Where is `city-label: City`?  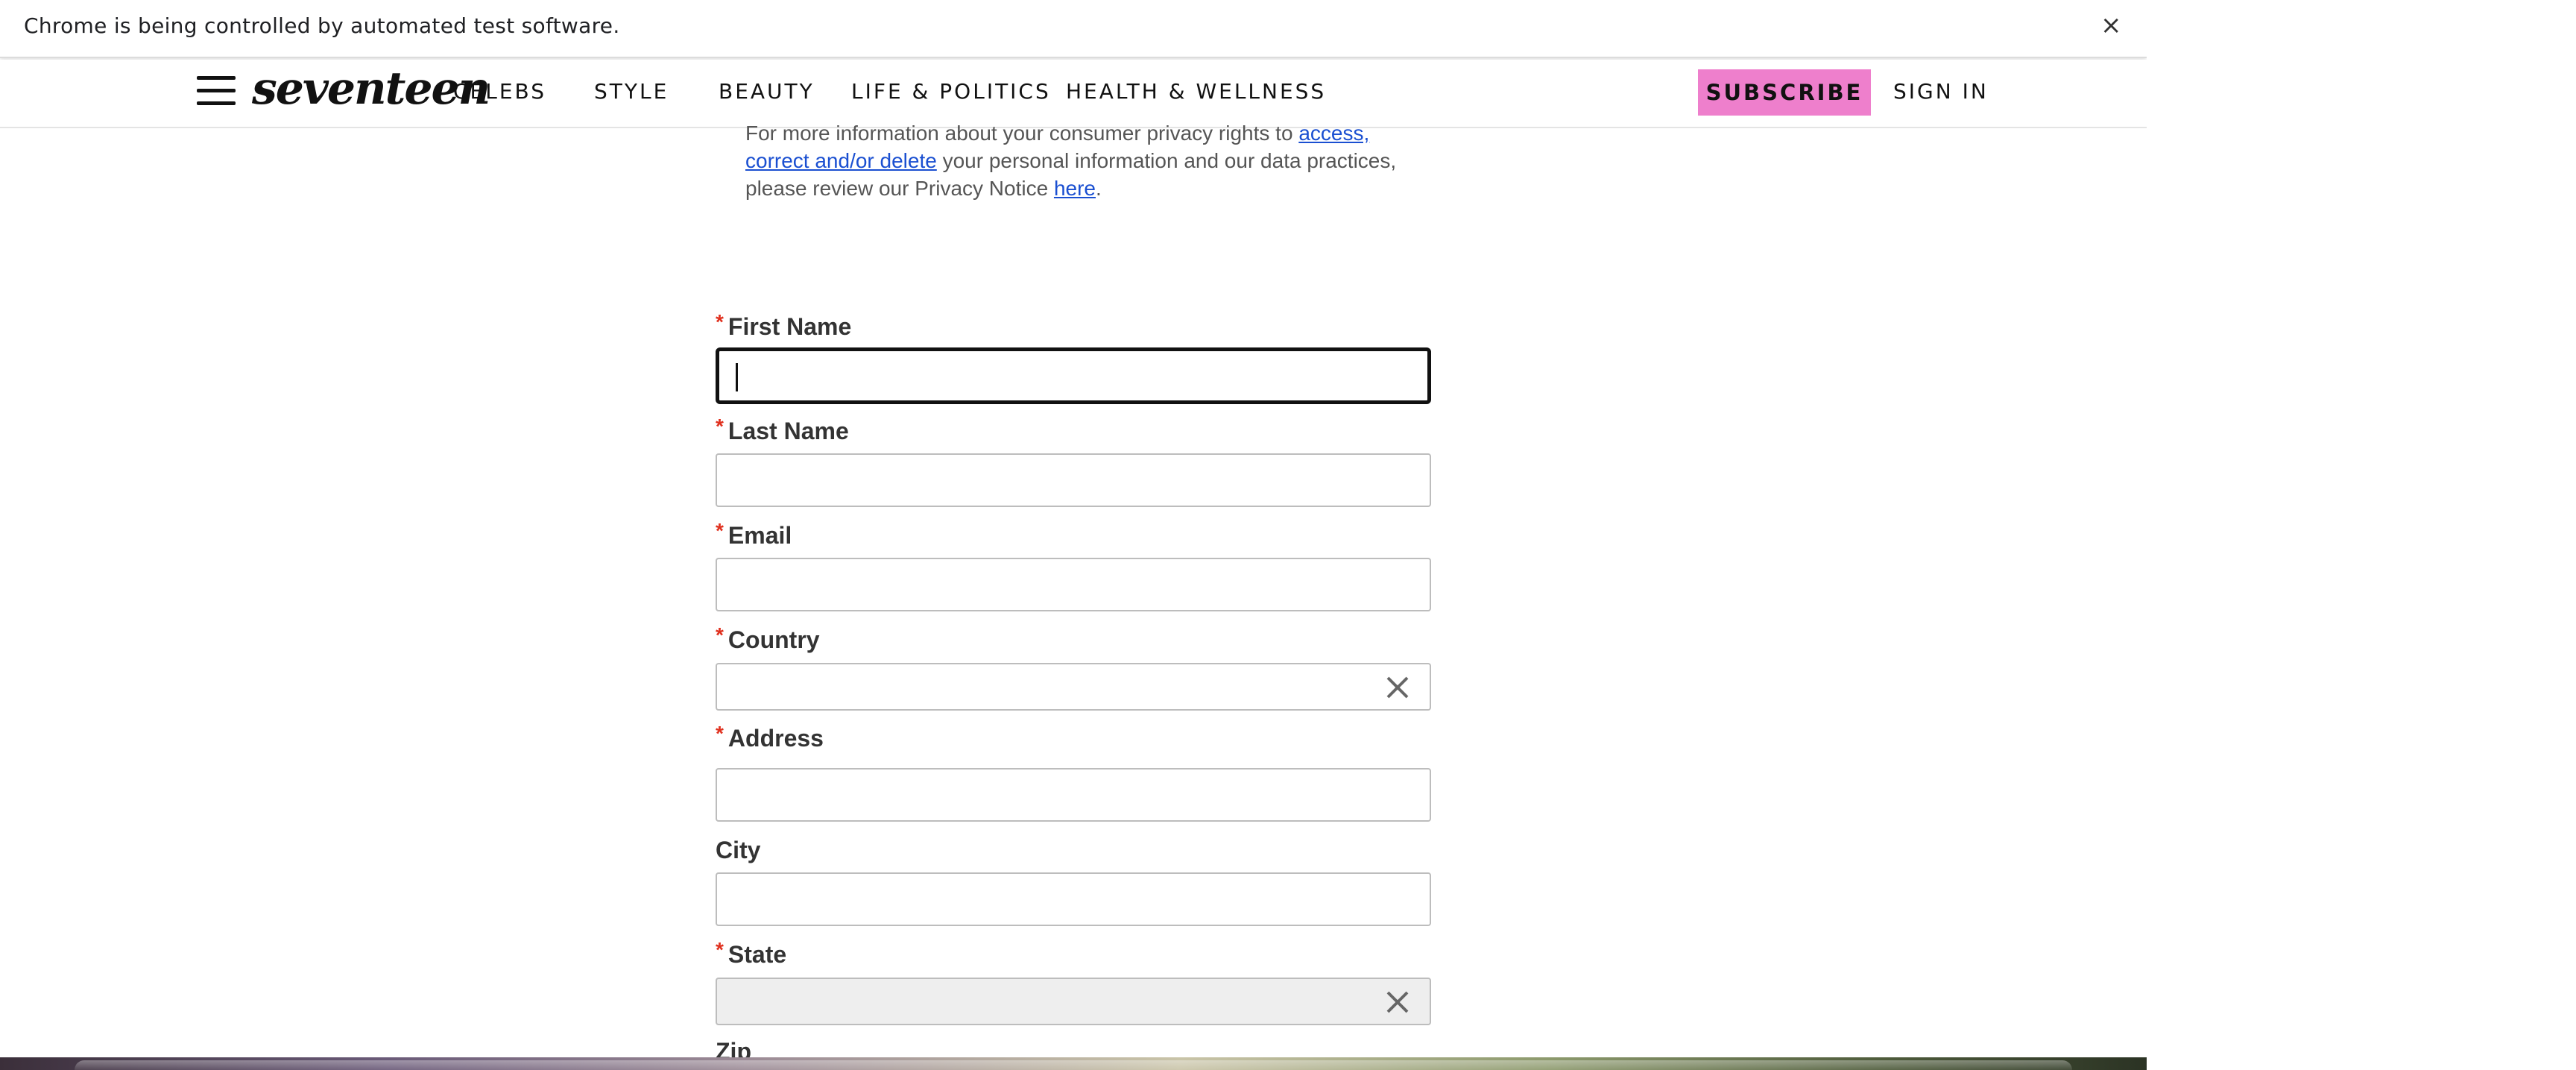
city-label: City is located at coordinates (738, 850).